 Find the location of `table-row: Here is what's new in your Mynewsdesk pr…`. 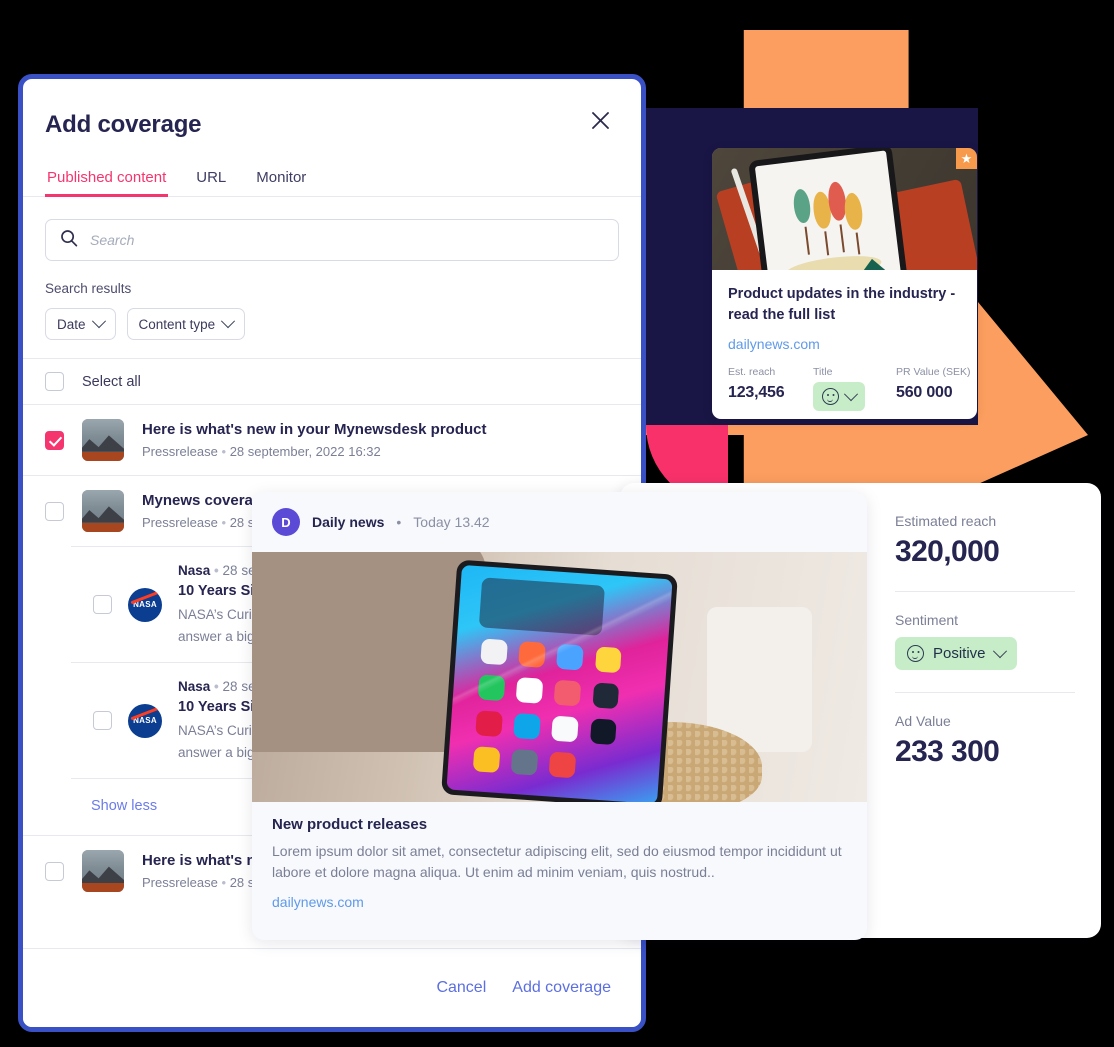

table-row: Here is what's new in your Mynewsdesk pr… is located at coordinates (332, 439).